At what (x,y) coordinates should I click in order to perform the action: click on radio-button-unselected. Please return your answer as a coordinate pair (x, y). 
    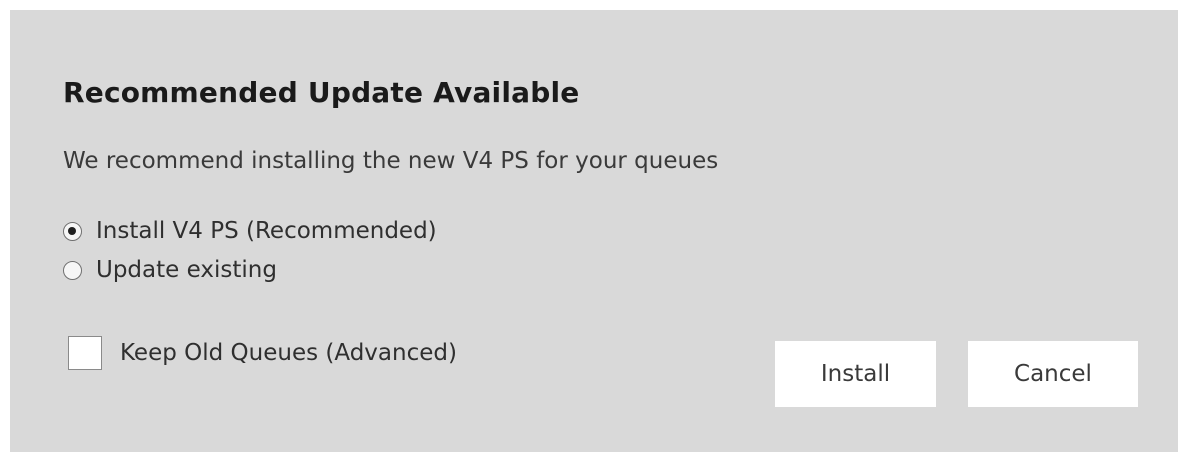
    Looking at the image, I should click on (72, 270).